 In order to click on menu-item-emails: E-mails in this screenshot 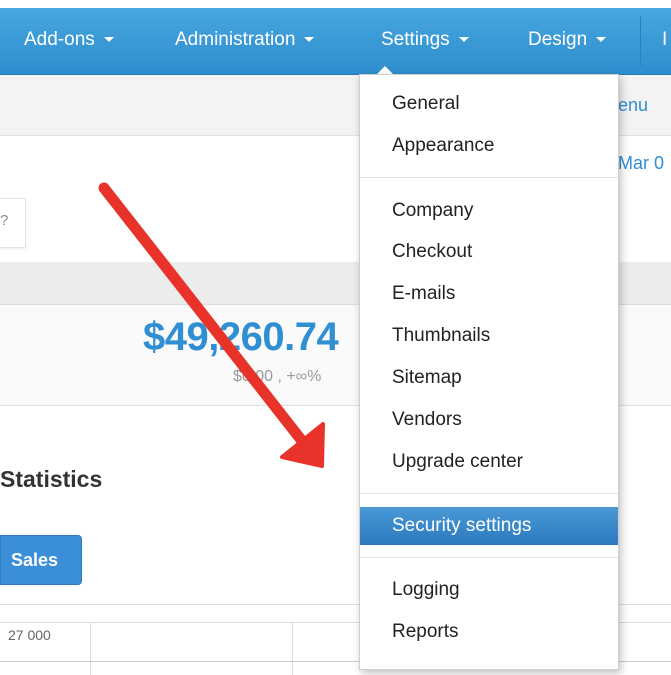, I will do `click(489, 294)`.